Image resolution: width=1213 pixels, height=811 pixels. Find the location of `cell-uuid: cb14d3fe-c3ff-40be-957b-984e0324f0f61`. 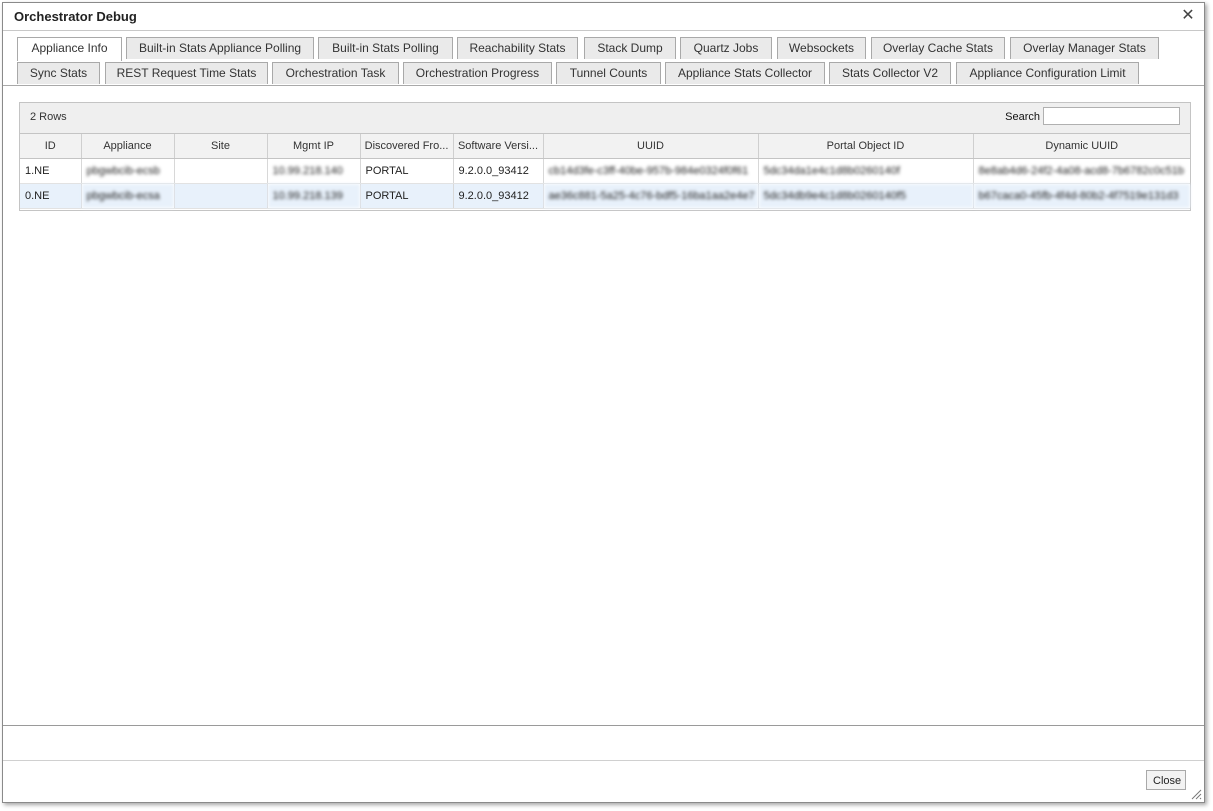

cell-uuid: cb14d3fe-c3ff-40be-957b-984e0324f0f61 is located at coordinates (651, 171).